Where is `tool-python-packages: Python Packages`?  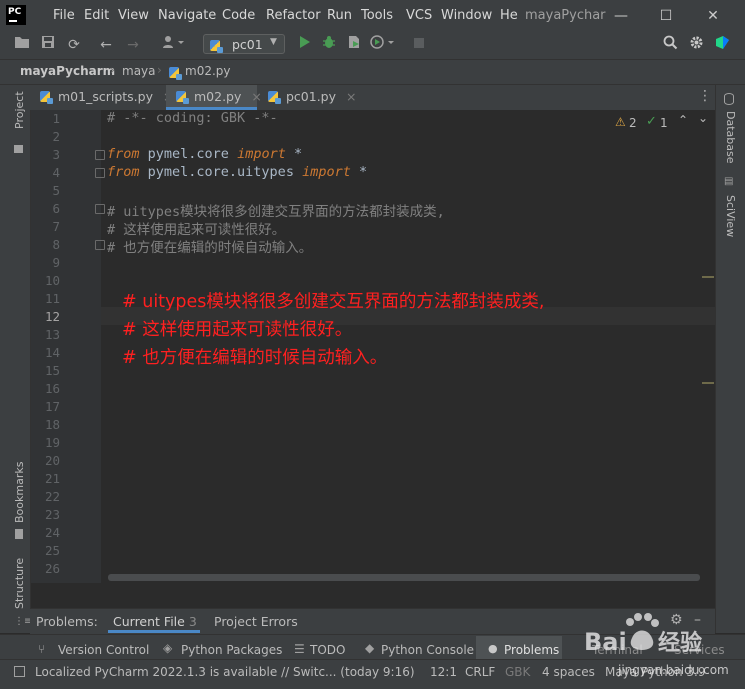
tool-python-packages: Python Packages is located at coordinates (231, 650).